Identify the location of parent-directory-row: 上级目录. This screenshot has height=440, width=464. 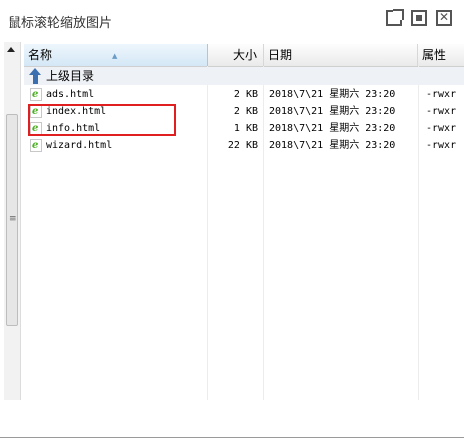
(244, 76).